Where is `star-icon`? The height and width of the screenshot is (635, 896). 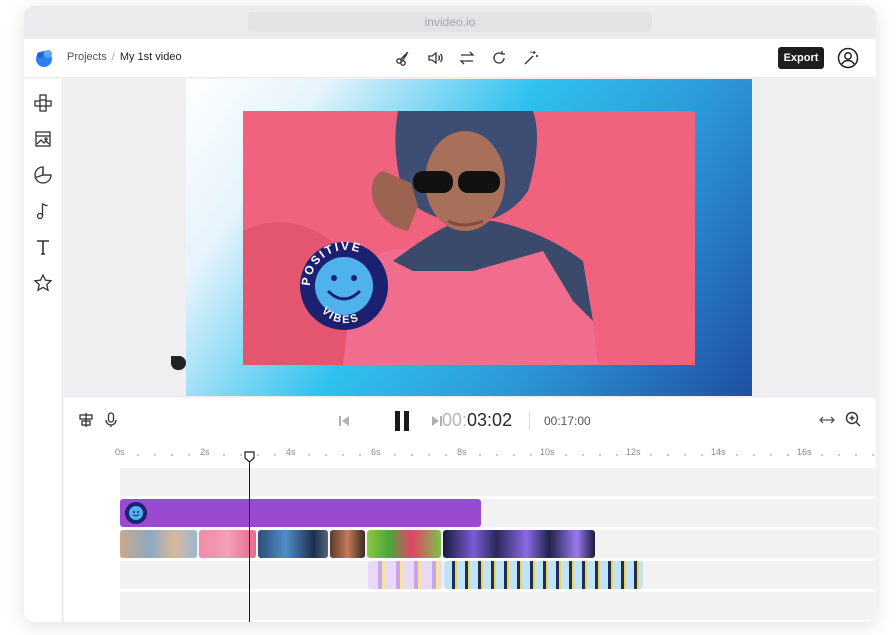 star-icon is located at coordinates (43, 283).